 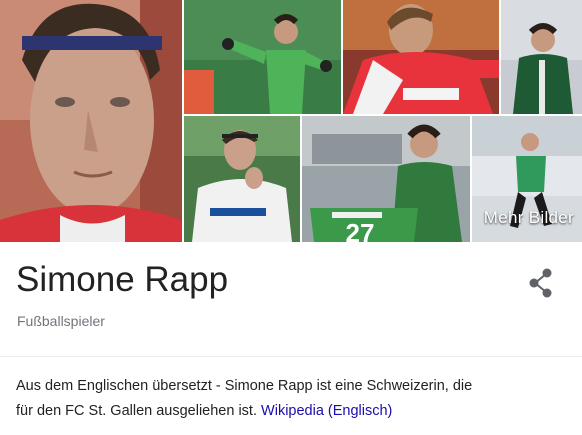 I want to click on svg-text: 27, so click(x=360, y=230).